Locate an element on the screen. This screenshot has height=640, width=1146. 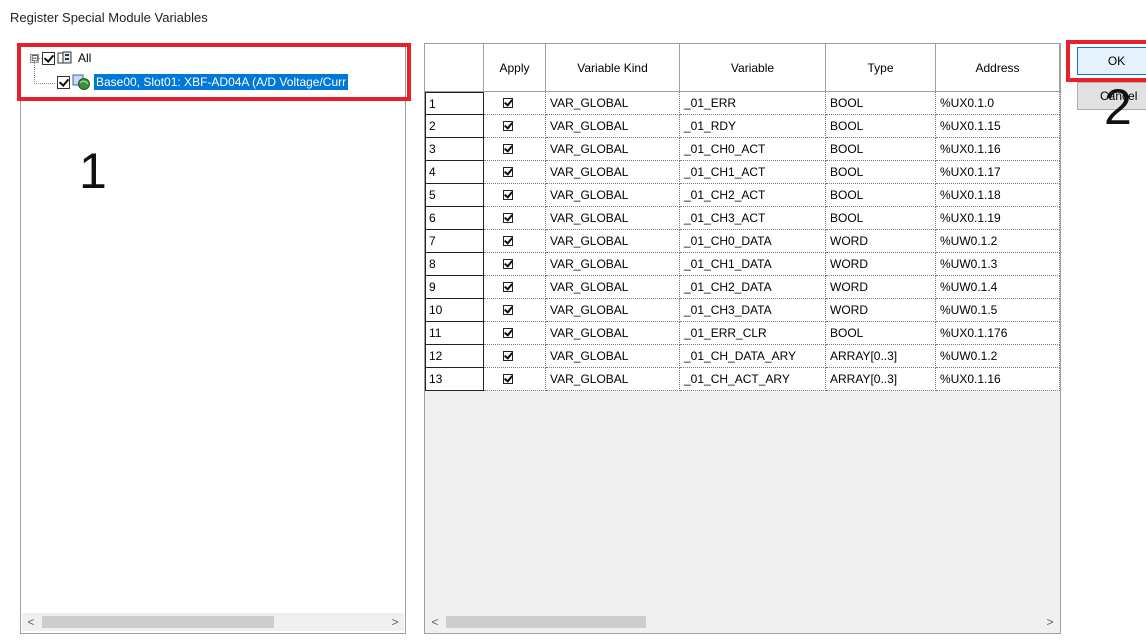
table-row: 5 VAR_GLOBAL _01_CH2_ACT BOOL %UX0.1.18 is located at coordinates (742, 195).